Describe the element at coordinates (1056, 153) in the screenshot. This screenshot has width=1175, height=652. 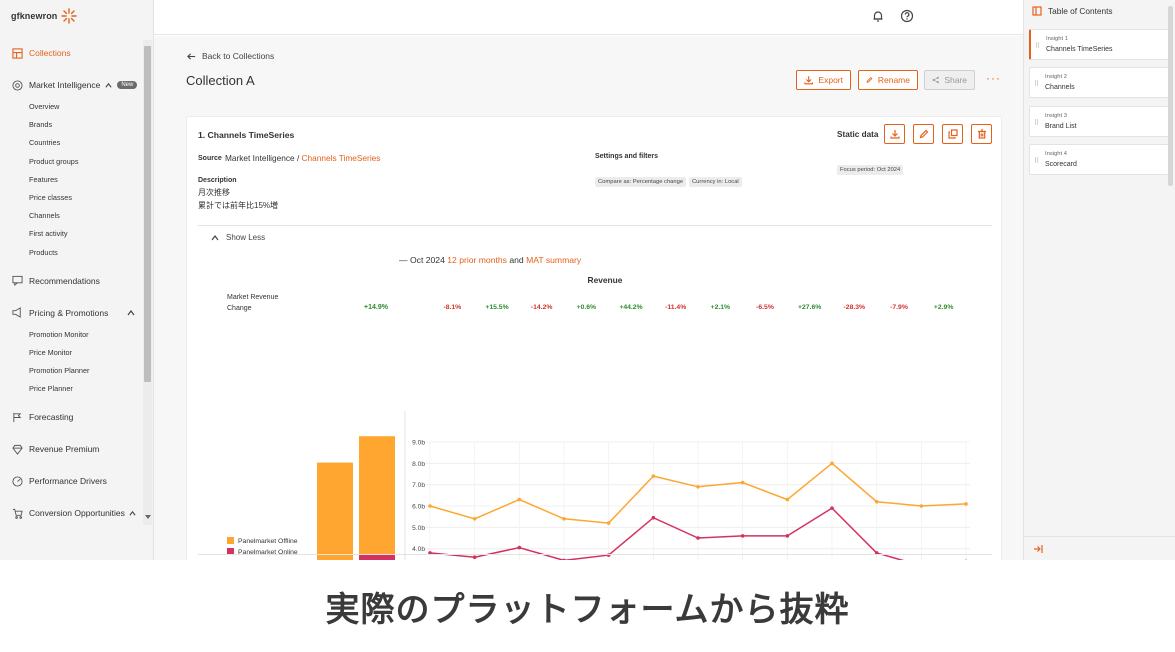
I see `toc-item-index: Insight 4` at that location.